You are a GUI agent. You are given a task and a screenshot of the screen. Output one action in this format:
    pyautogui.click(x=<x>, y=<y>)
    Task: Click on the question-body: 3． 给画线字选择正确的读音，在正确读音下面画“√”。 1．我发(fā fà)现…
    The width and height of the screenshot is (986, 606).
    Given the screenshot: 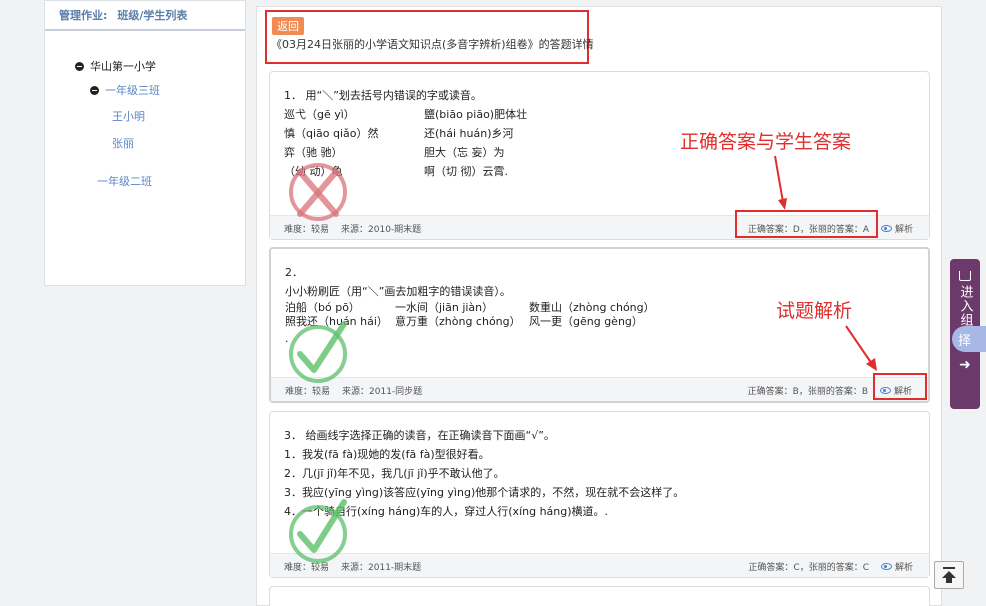 What is the action you would take?
    pyautogui.click(x=599, y=473)
    